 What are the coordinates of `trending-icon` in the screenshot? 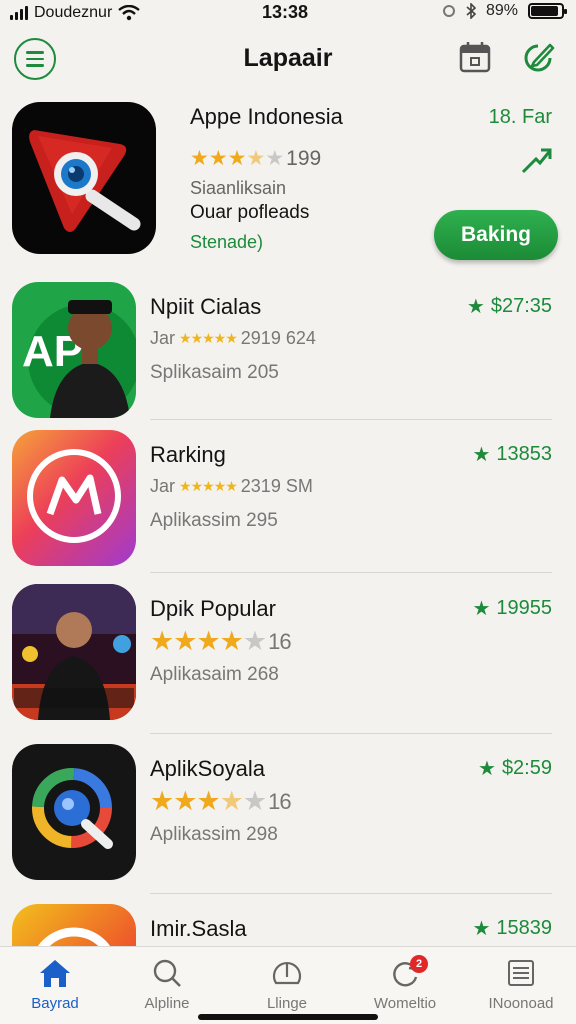 It's located at (536, 161).